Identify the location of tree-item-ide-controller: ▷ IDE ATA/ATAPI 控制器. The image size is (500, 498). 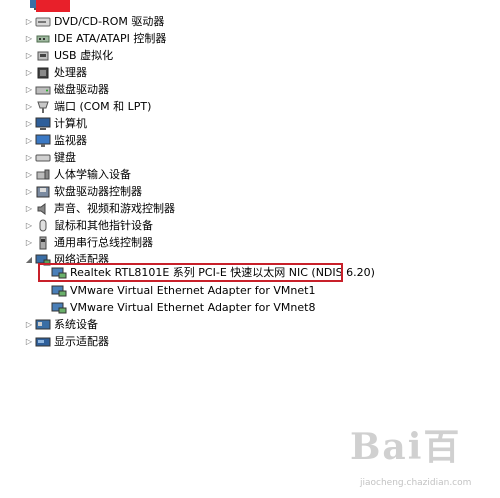
(240, 39).